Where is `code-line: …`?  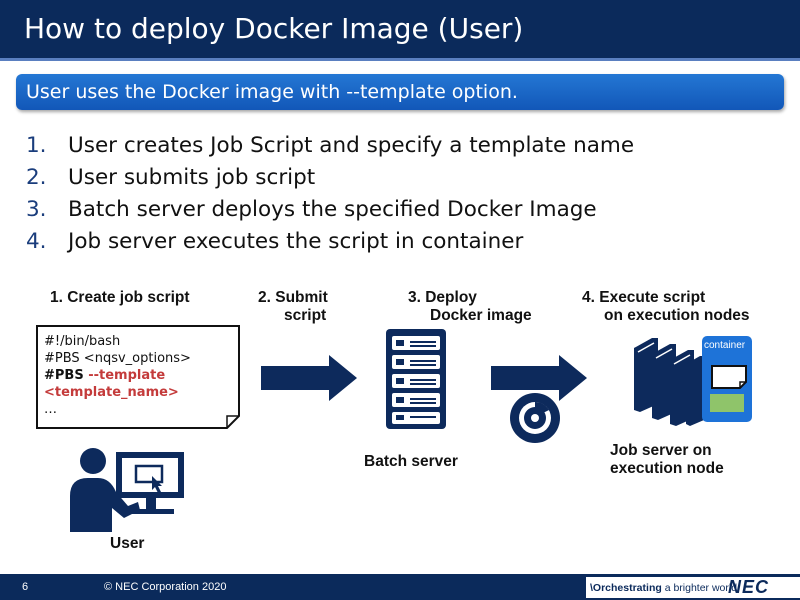
code-line: … is located at coordinates (50, 409).